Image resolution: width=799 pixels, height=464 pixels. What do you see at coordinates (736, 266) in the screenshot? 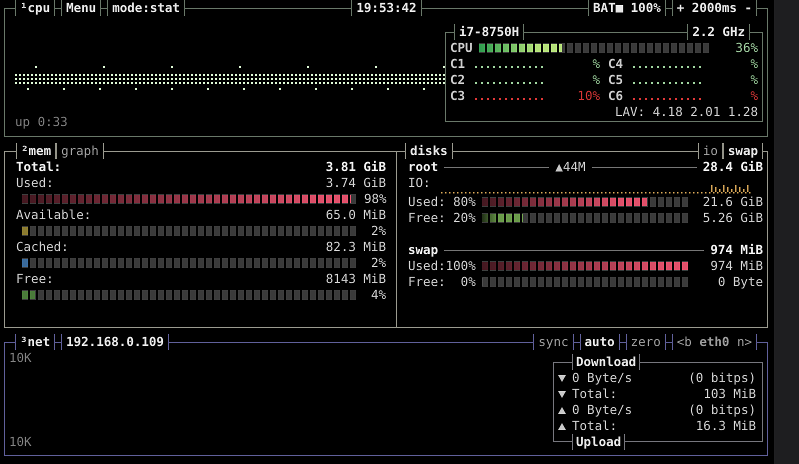
I see `disk-usage-value: 974 MiB` at bounding box center [736, 266].